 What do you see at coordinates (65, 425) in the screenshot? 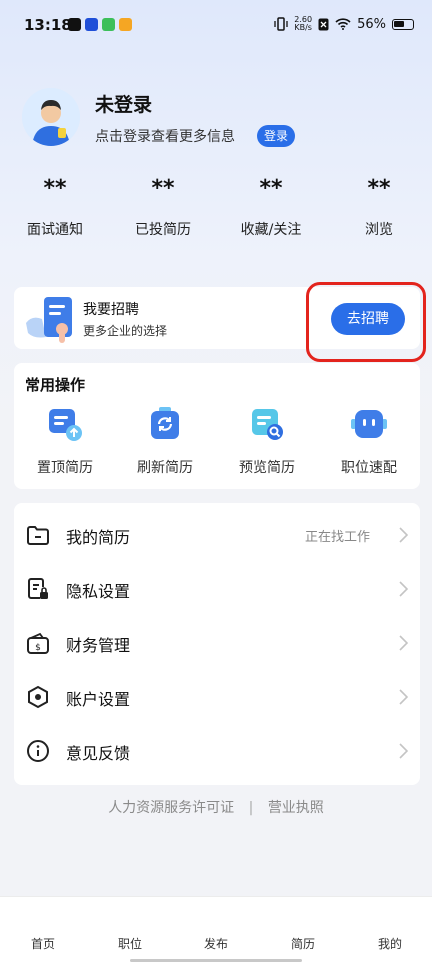
I see `pin-resume-icon` at bounding box center [65, 425].